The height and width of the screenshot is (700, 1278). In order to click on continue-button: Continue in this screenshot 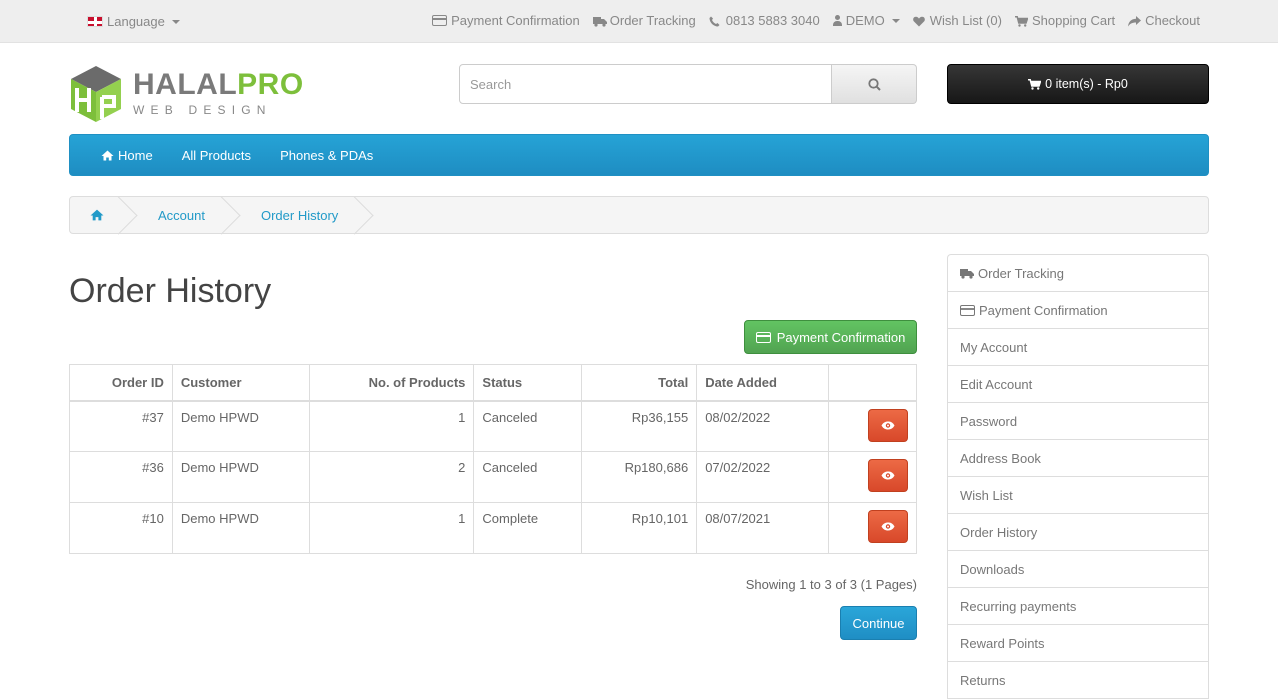, I will do `click(878, 623)`.